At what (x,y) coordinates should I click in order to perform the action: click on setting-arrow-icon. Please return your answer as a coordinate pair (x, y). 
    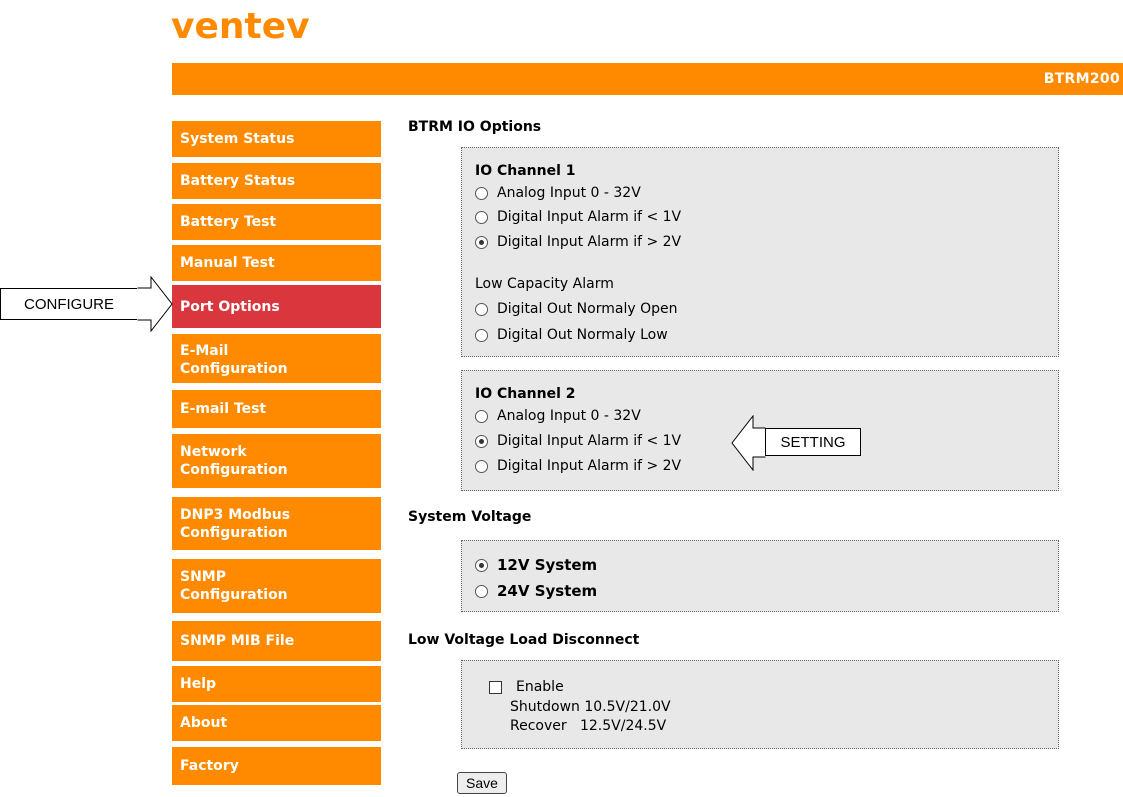
    Looking at the image, I should click on (748, 443).